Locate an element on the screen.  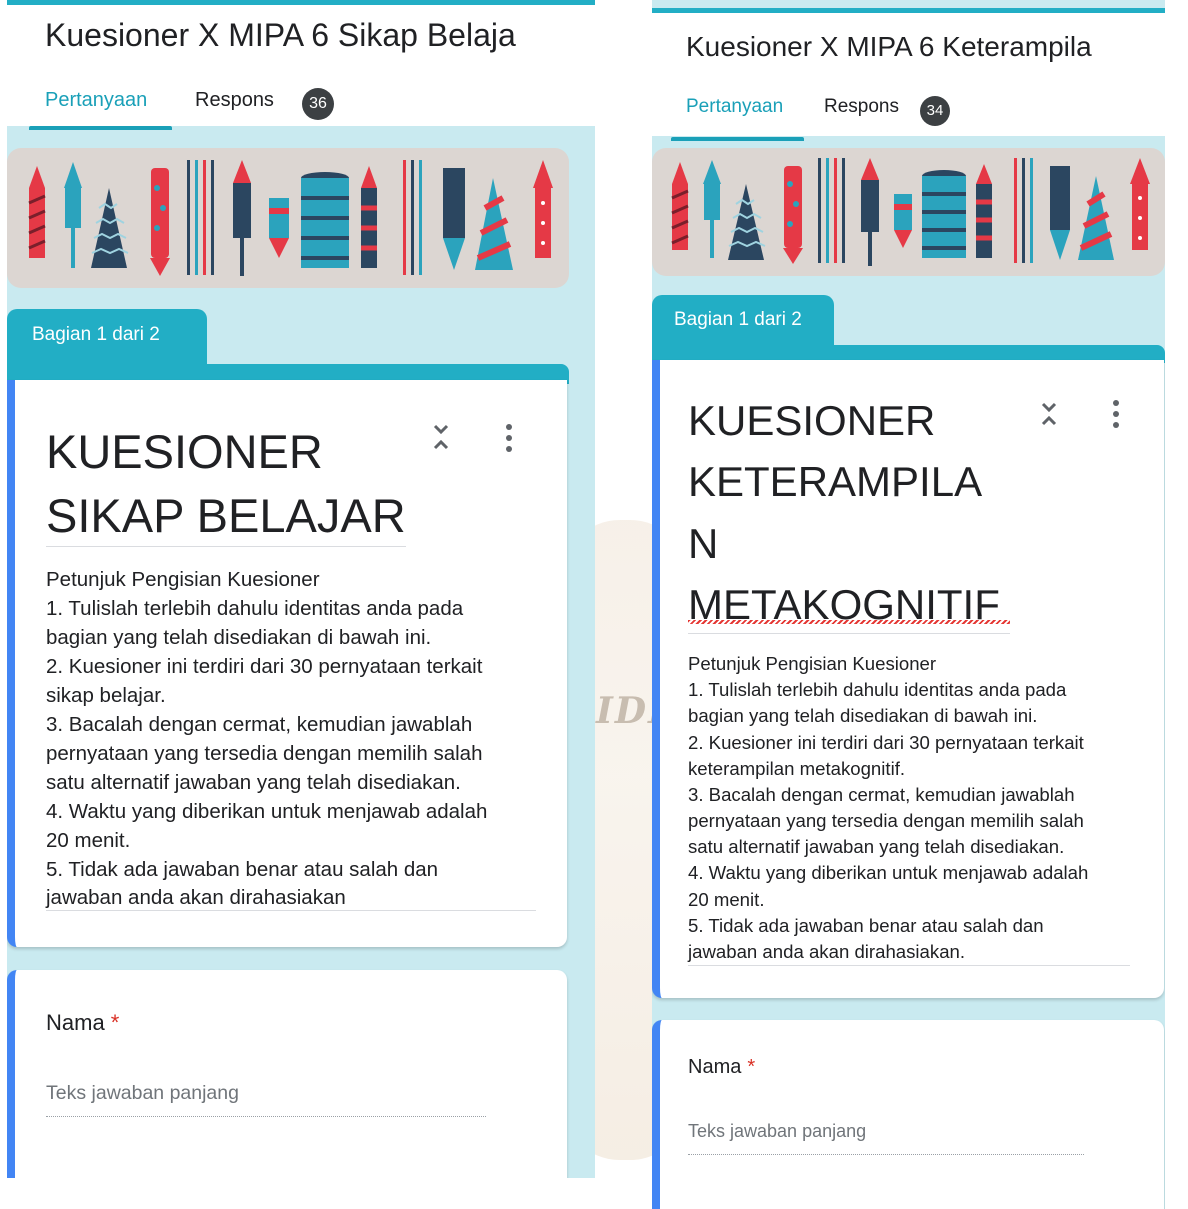
section-title-line: KETERAMPILA is located at coordinates (835, 482).